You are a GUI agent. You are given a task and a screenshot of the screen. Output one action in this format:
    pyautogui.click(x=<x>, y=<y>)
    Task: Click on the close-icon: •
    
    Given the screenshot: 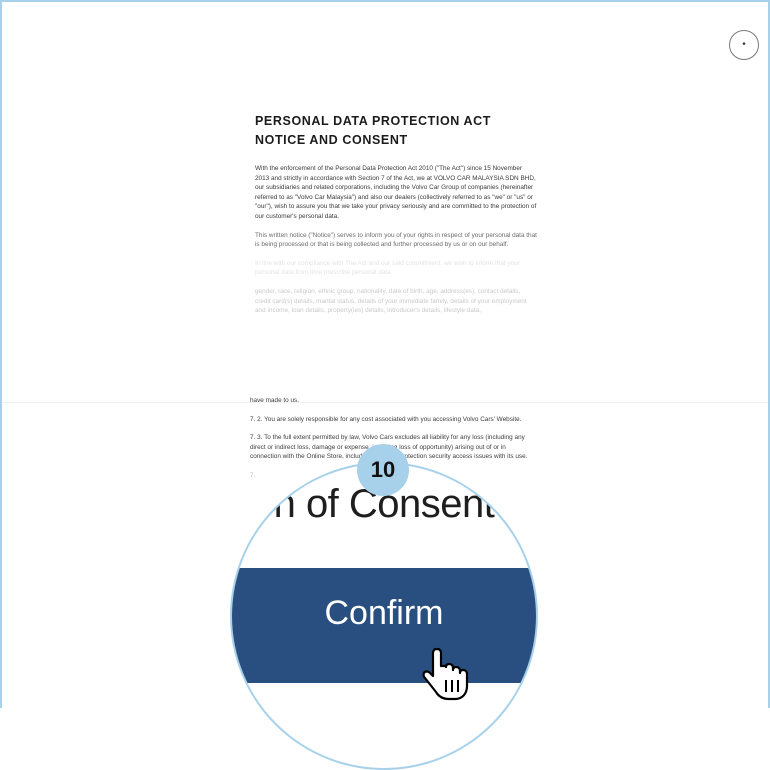 What is the action you would take?
    pyautogui.click(x=744, y=44)
    